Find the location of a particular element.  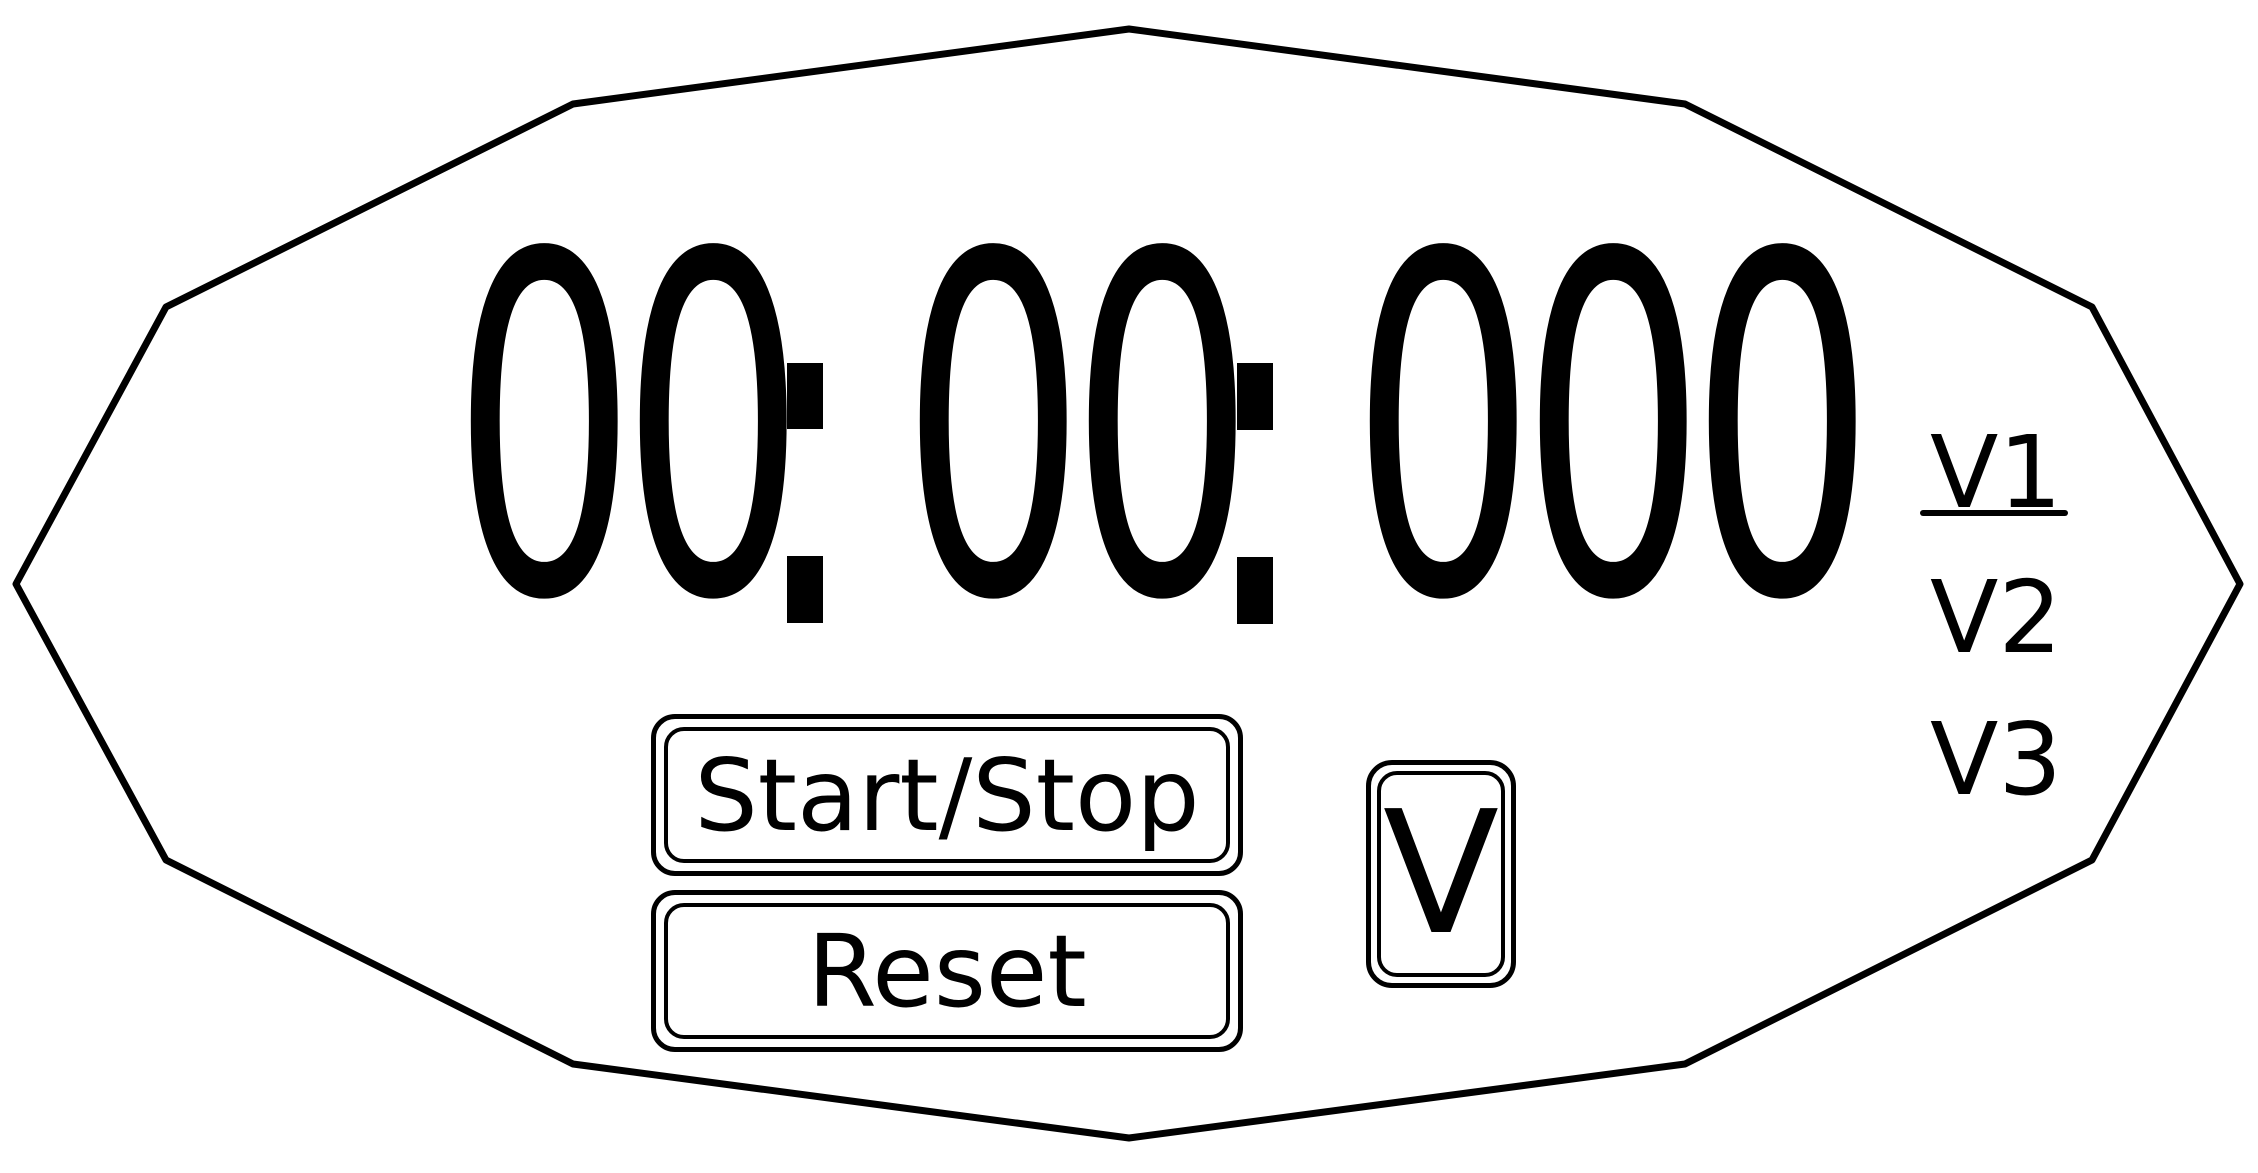

version-toggle-button-label: V is located at coordinates (1441, 874).